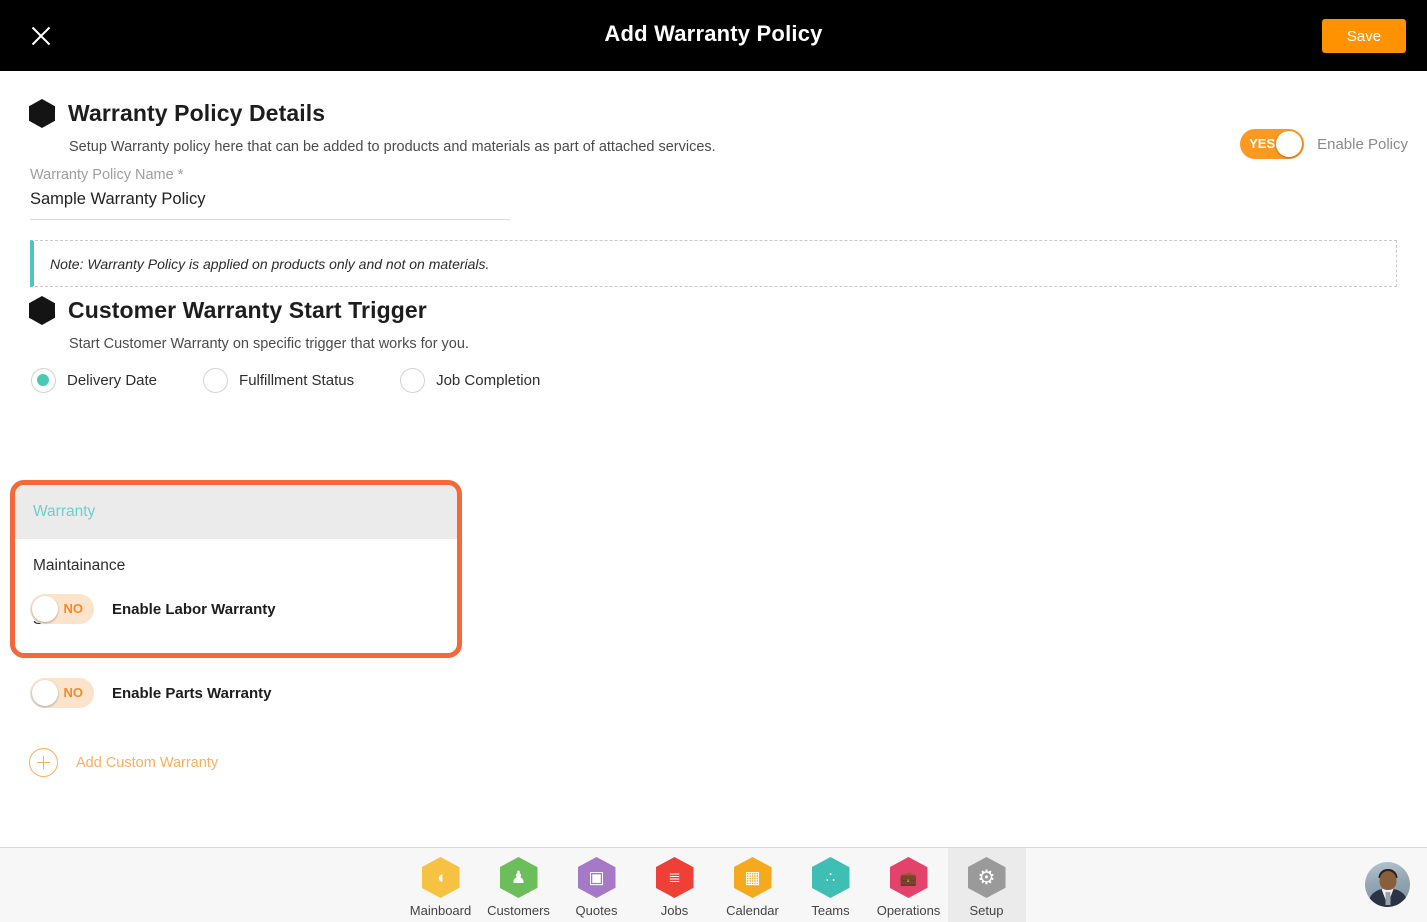  I want to click on dropdown-option-warranty: Warranty, so click(236, 512).